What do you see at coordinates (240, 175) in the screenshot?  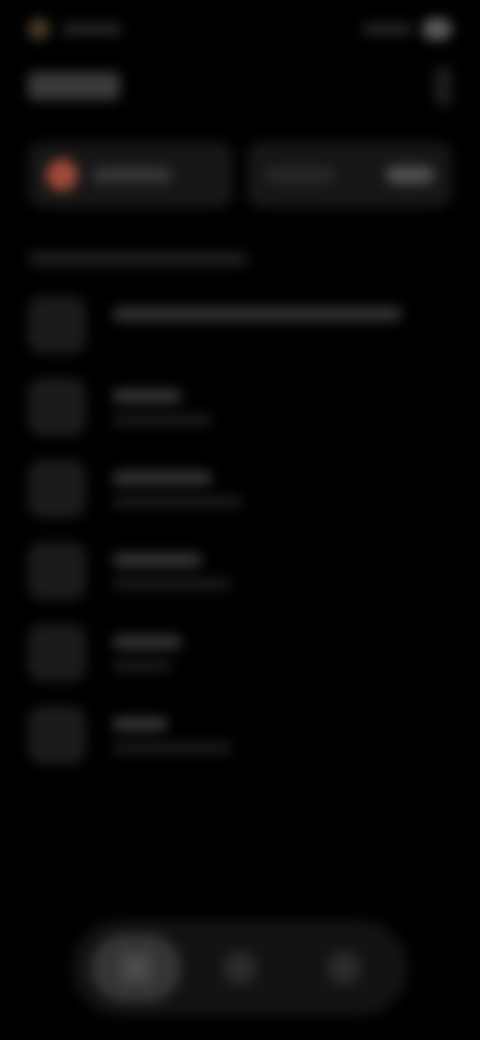 I see `quick-actions` at bounding box center [240, 175].